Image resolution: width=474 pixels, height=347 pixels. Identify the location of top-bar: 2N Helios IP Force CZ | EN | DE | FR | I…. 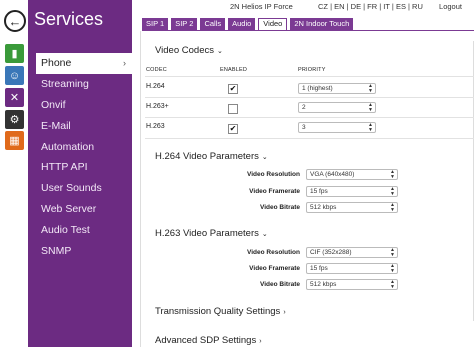
(303, 6).